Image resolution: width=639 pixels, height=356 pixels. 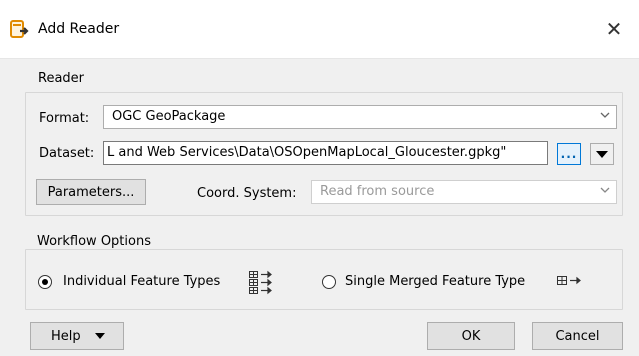 I want to click on help-button: Help, so click(x=77, y=336).